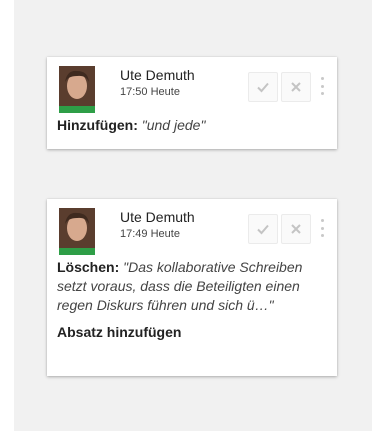 The width and height of the screenshot is (372, 431). I want to click on timestamp: 17:50 Heute, so click(150, 92).